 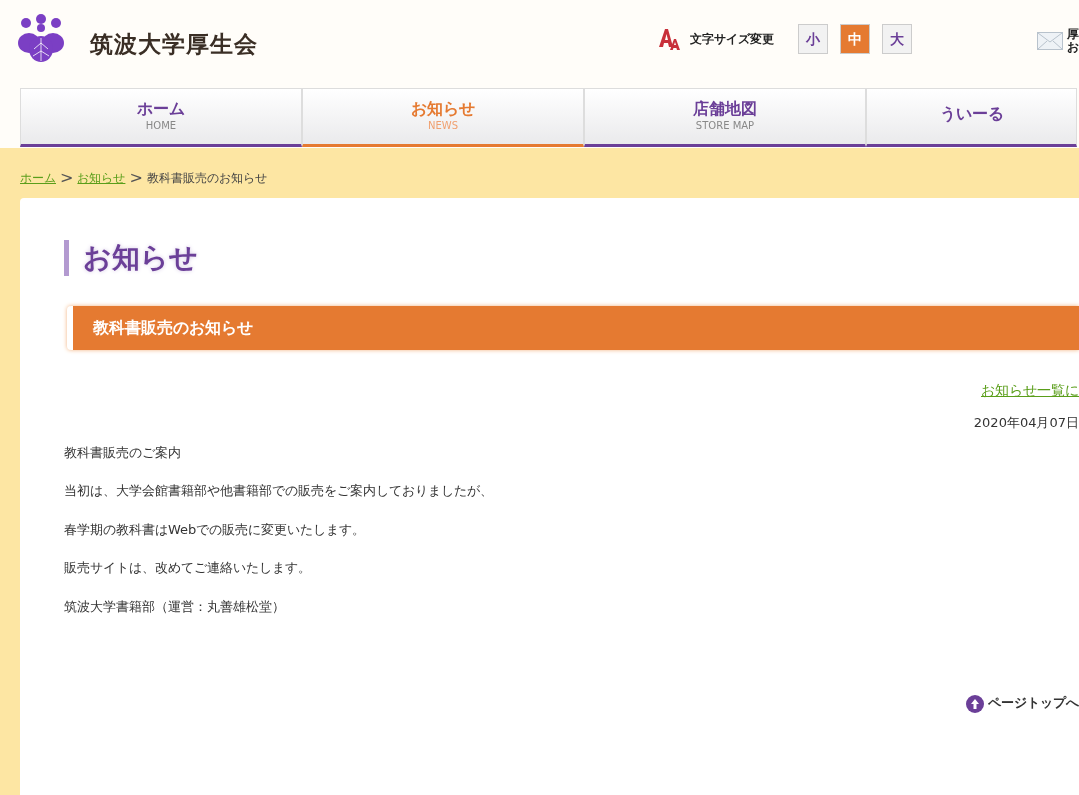 What do you see at coordinates (573, 328) in the screenshot?
I see `article-title-bar: 教科書販売のお知らせ` at bounding box center [573, 328].